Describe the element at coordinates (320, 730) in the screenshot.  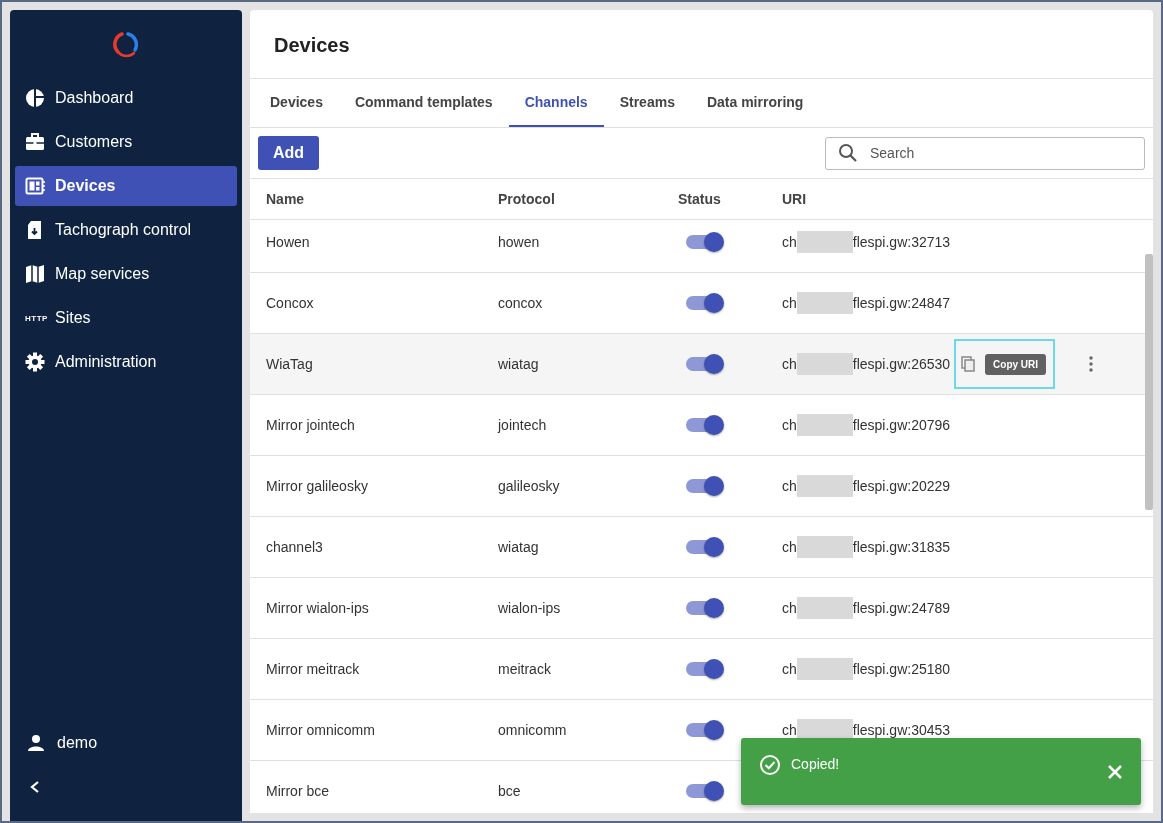
I see `table-cell: Mirror omnicomm` at that location.